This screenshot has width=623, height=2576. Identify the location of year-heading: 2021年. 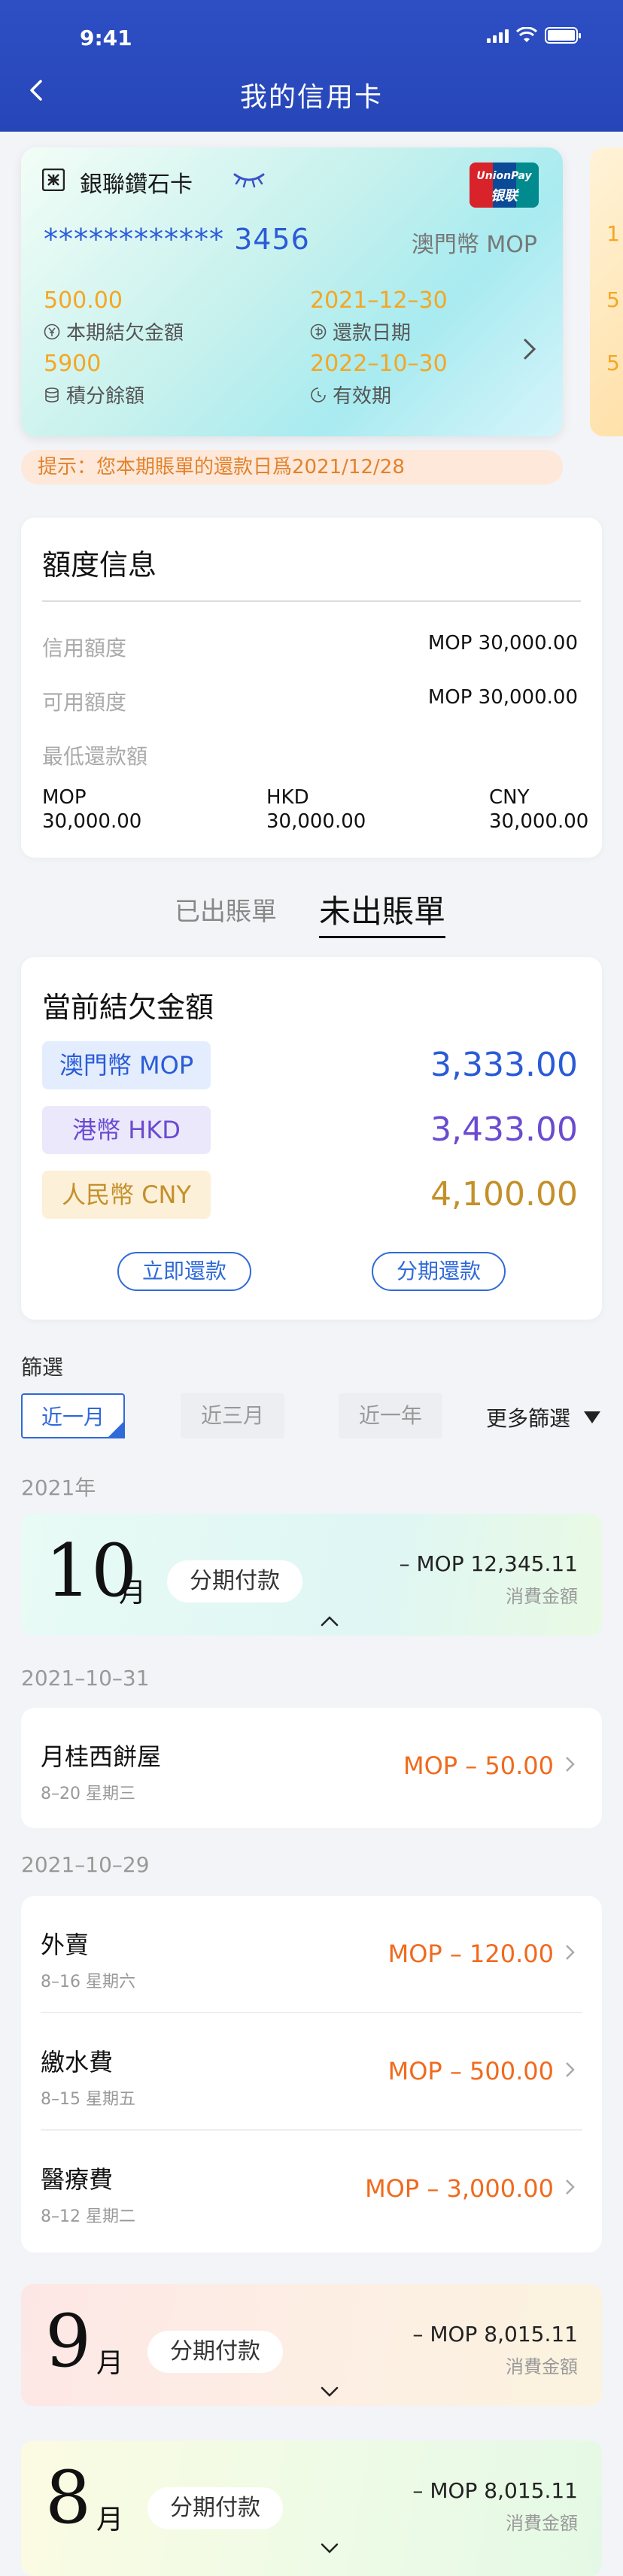
(59, 1487).